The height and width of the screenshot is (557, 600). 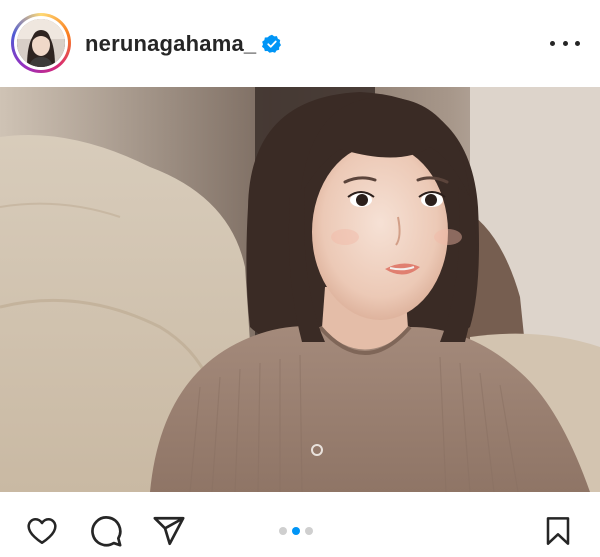 What do you see at coordinates (170, 44) in the screenshot?
I see `username: nerunagahama_` at bounding box center [170, 44].